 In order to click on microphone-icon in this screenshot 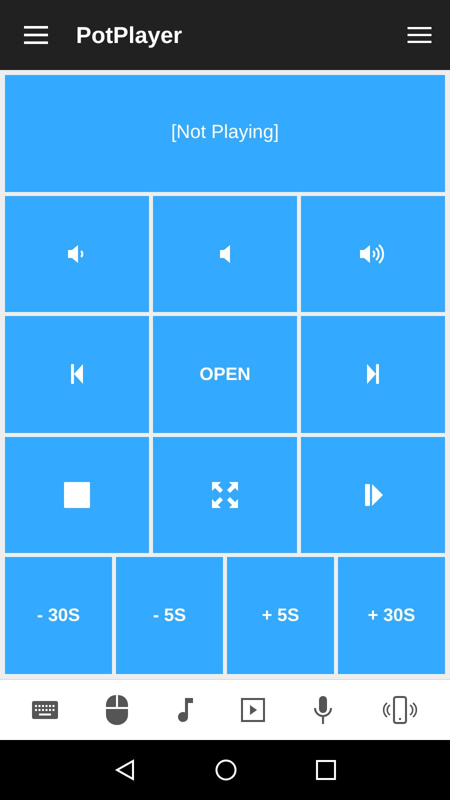, I will do `click(323, 710)`.